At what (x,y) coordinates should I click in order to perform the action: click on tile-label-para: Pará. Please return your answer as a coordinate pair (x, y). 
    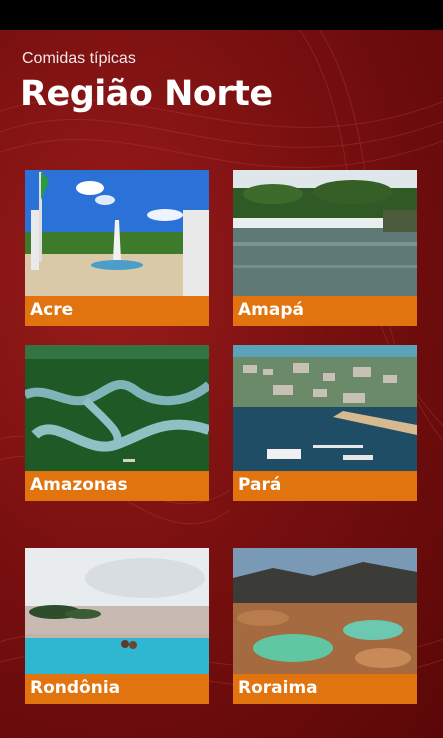
    Looking at the image, I should click on (260, 485).